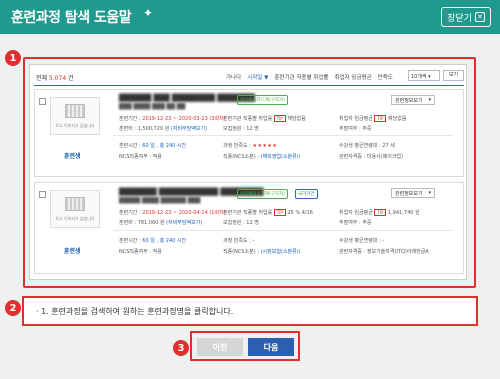 The height and width of the screenshot is (379, 500). What do you see at coordinates (283, 135) in the screenshot?
I see `card-divider` at bounding box center [283, 135].